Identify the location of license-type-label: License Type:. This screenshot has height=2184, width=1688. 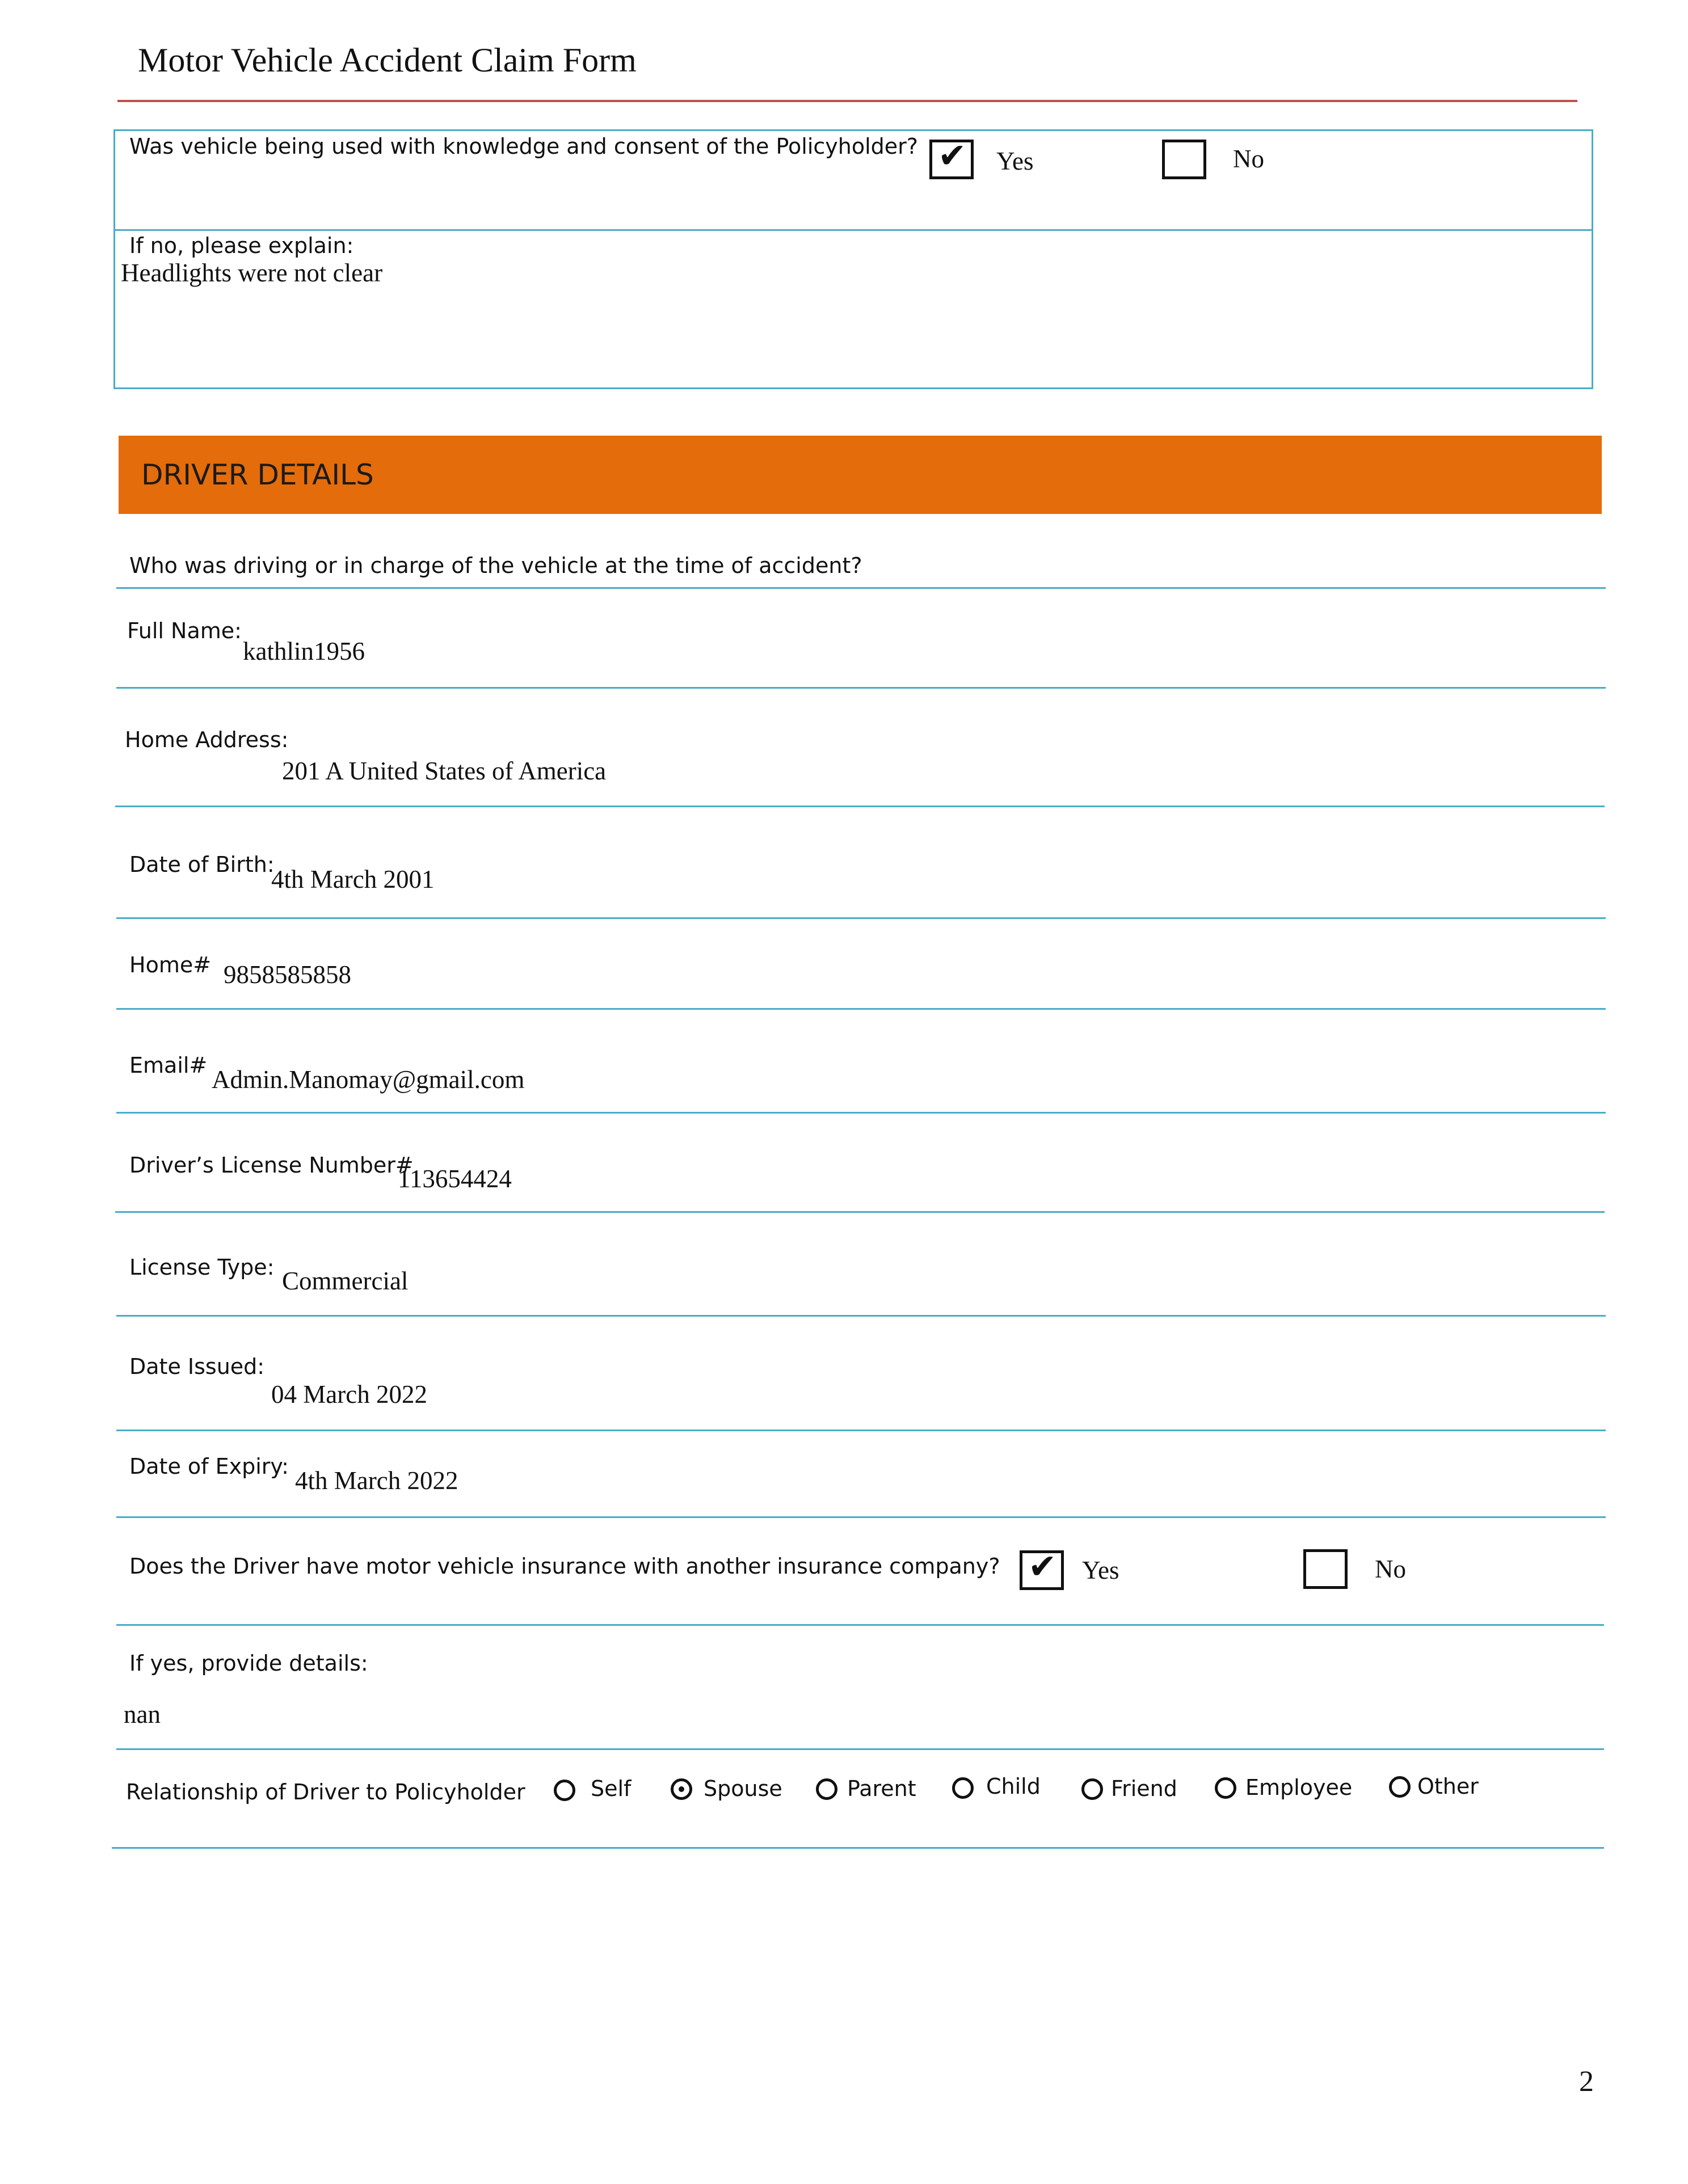
(202, 1267).